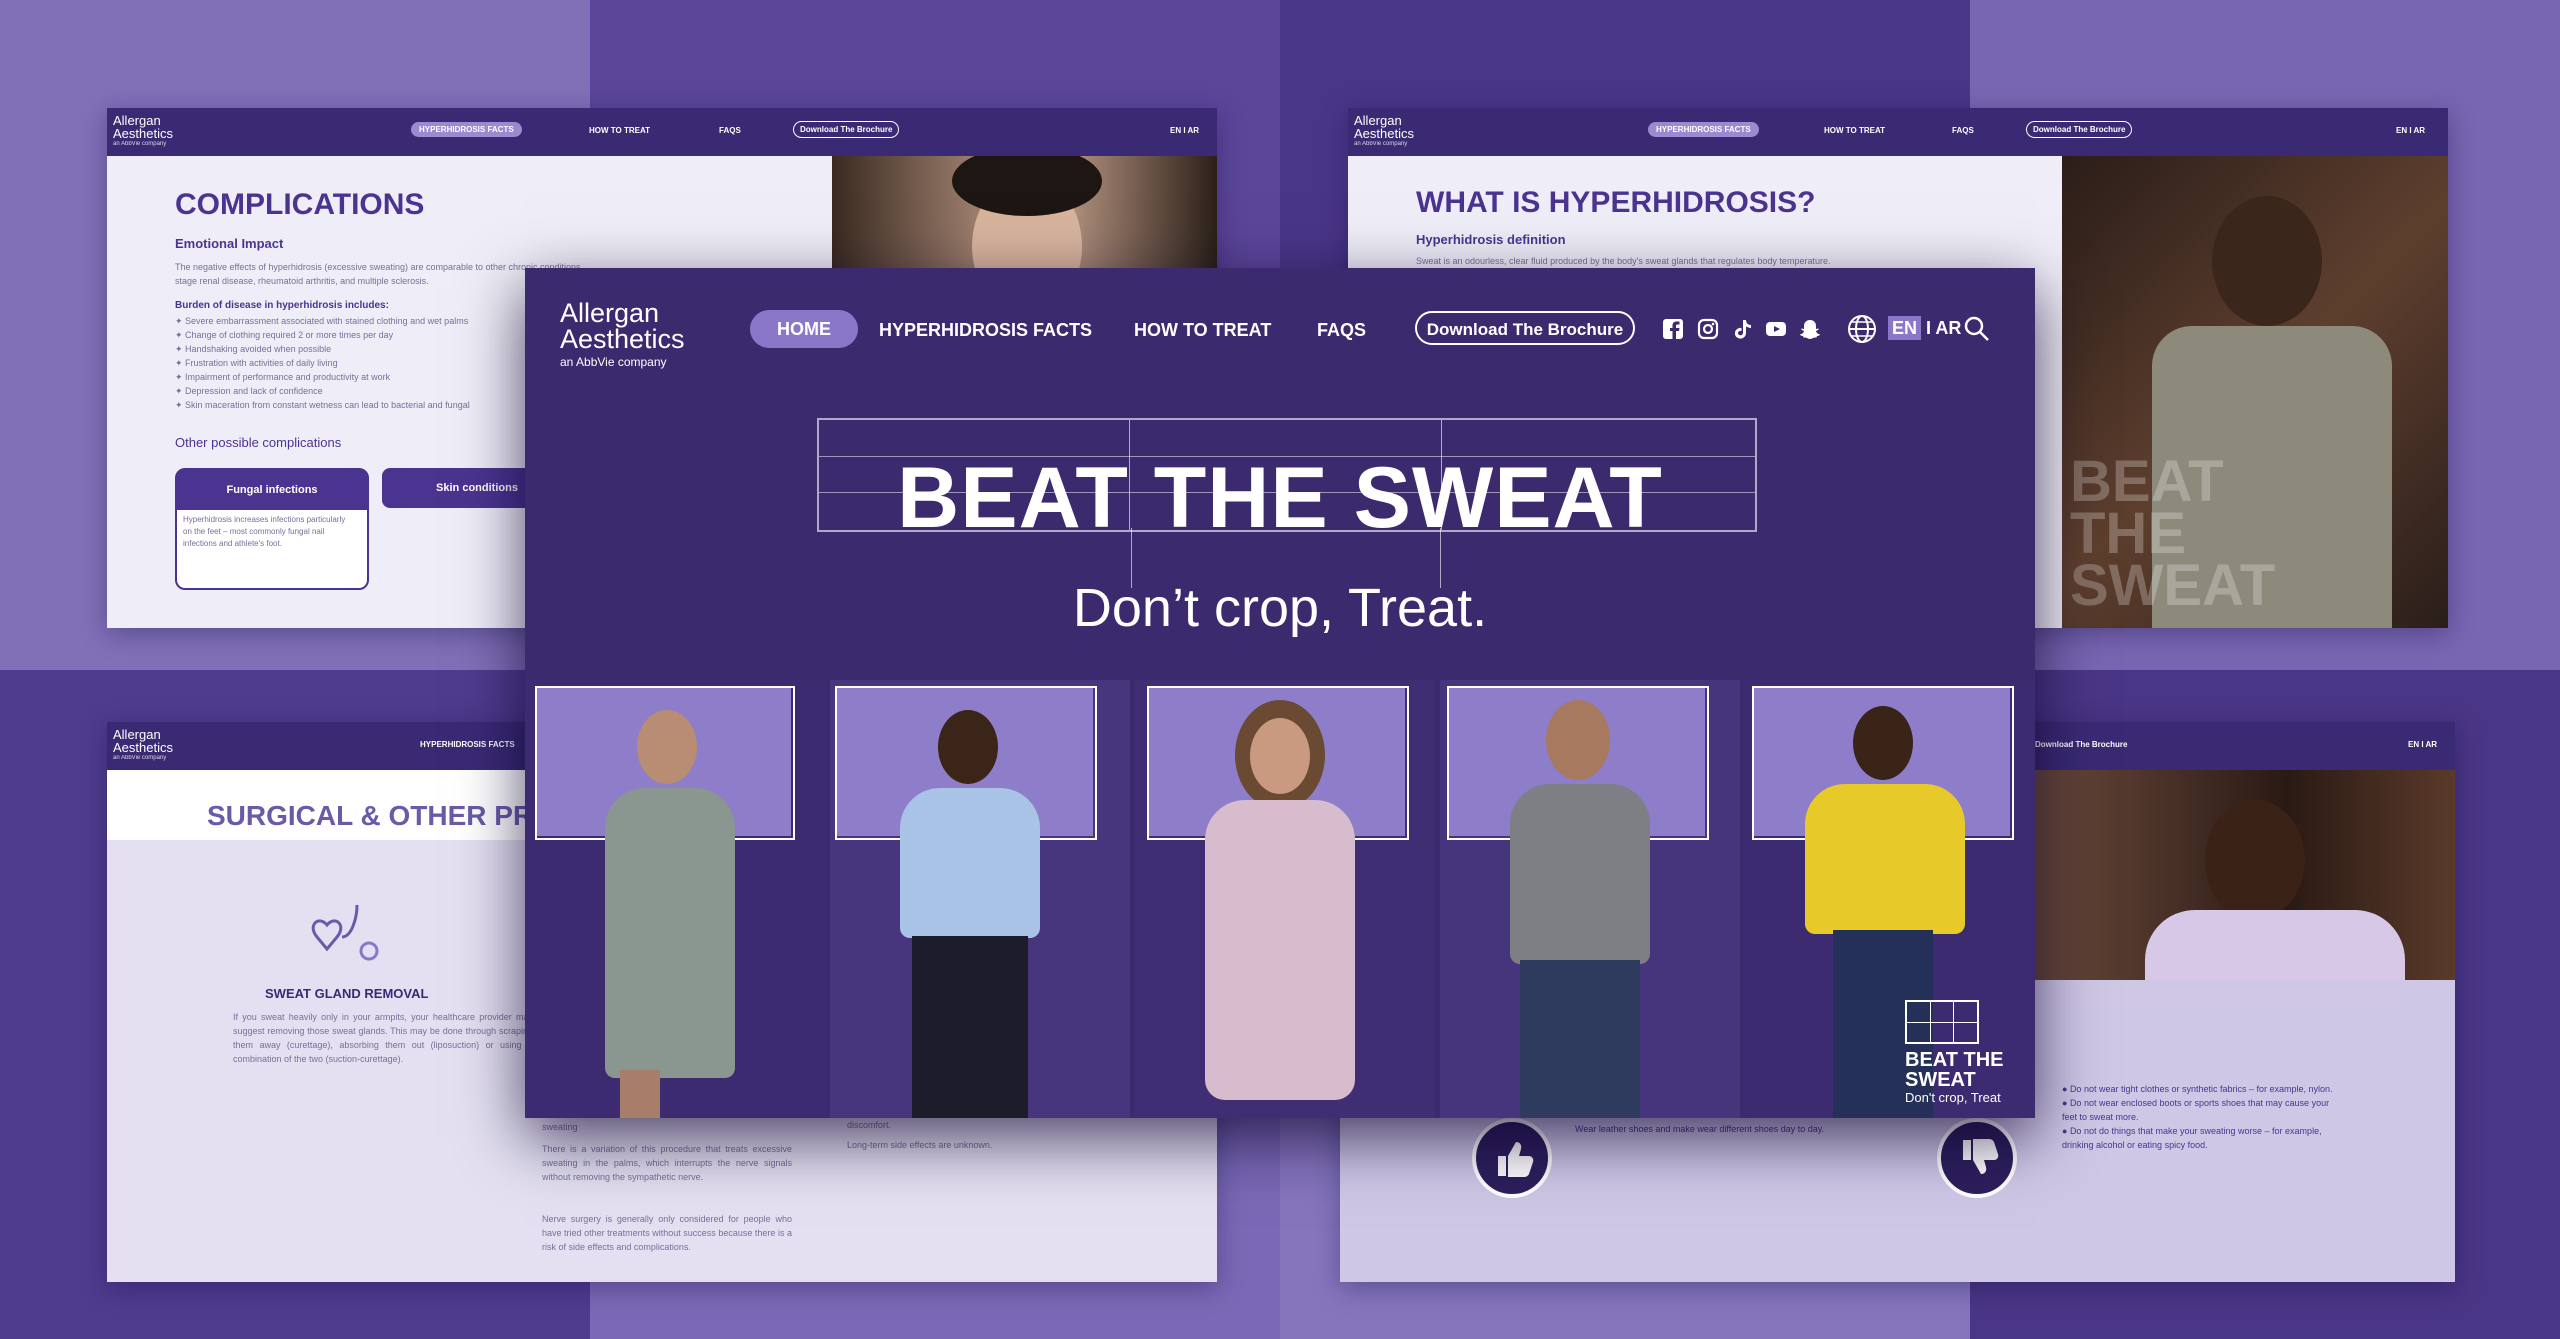 This screenshot has width=2560, height=1339. What do you see at coordinates (1024, 216) in the screenshot?
I see `woman-photo` at bounding box center [1024, 216].